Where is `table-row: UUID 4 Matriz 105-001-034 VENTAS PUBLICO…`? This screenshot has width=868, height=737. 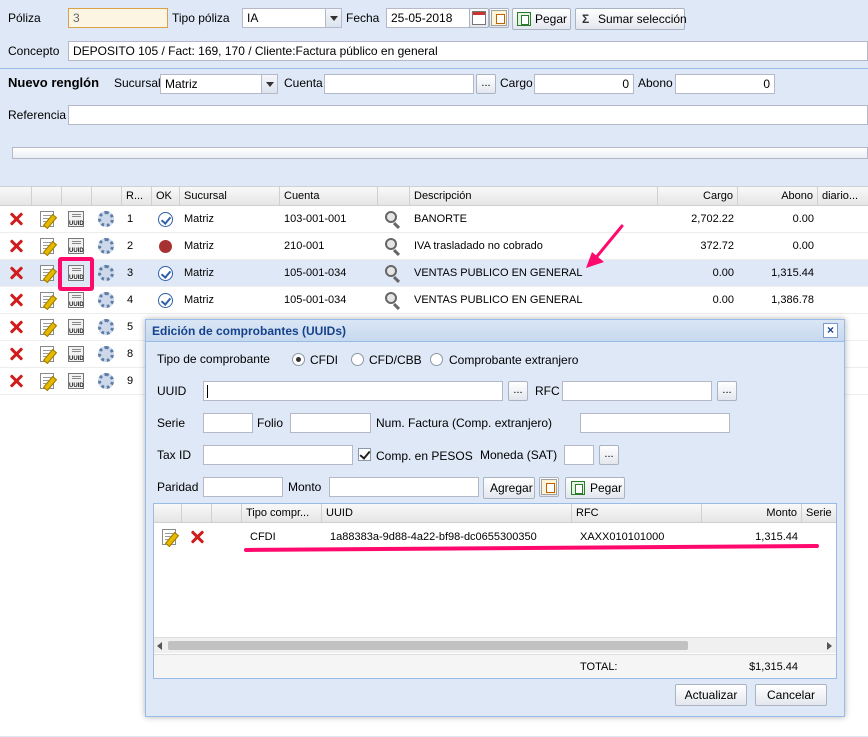 table-row: UUID 4 Matriz 105-001-034 VENTAS PUBLICO… is located at coordinates (434, 300).